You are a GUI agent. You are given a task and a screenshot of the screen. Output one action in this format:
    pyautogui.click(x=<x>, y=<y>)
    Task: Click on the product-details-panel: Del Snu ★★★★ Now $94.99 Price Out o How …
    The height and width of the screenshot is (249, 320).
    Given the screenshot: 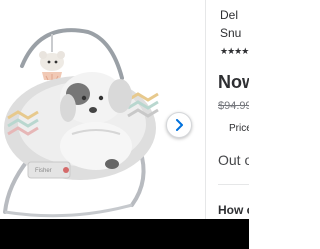 What is the action you would take?
    pyautogui.click(x=233, y=109)
    